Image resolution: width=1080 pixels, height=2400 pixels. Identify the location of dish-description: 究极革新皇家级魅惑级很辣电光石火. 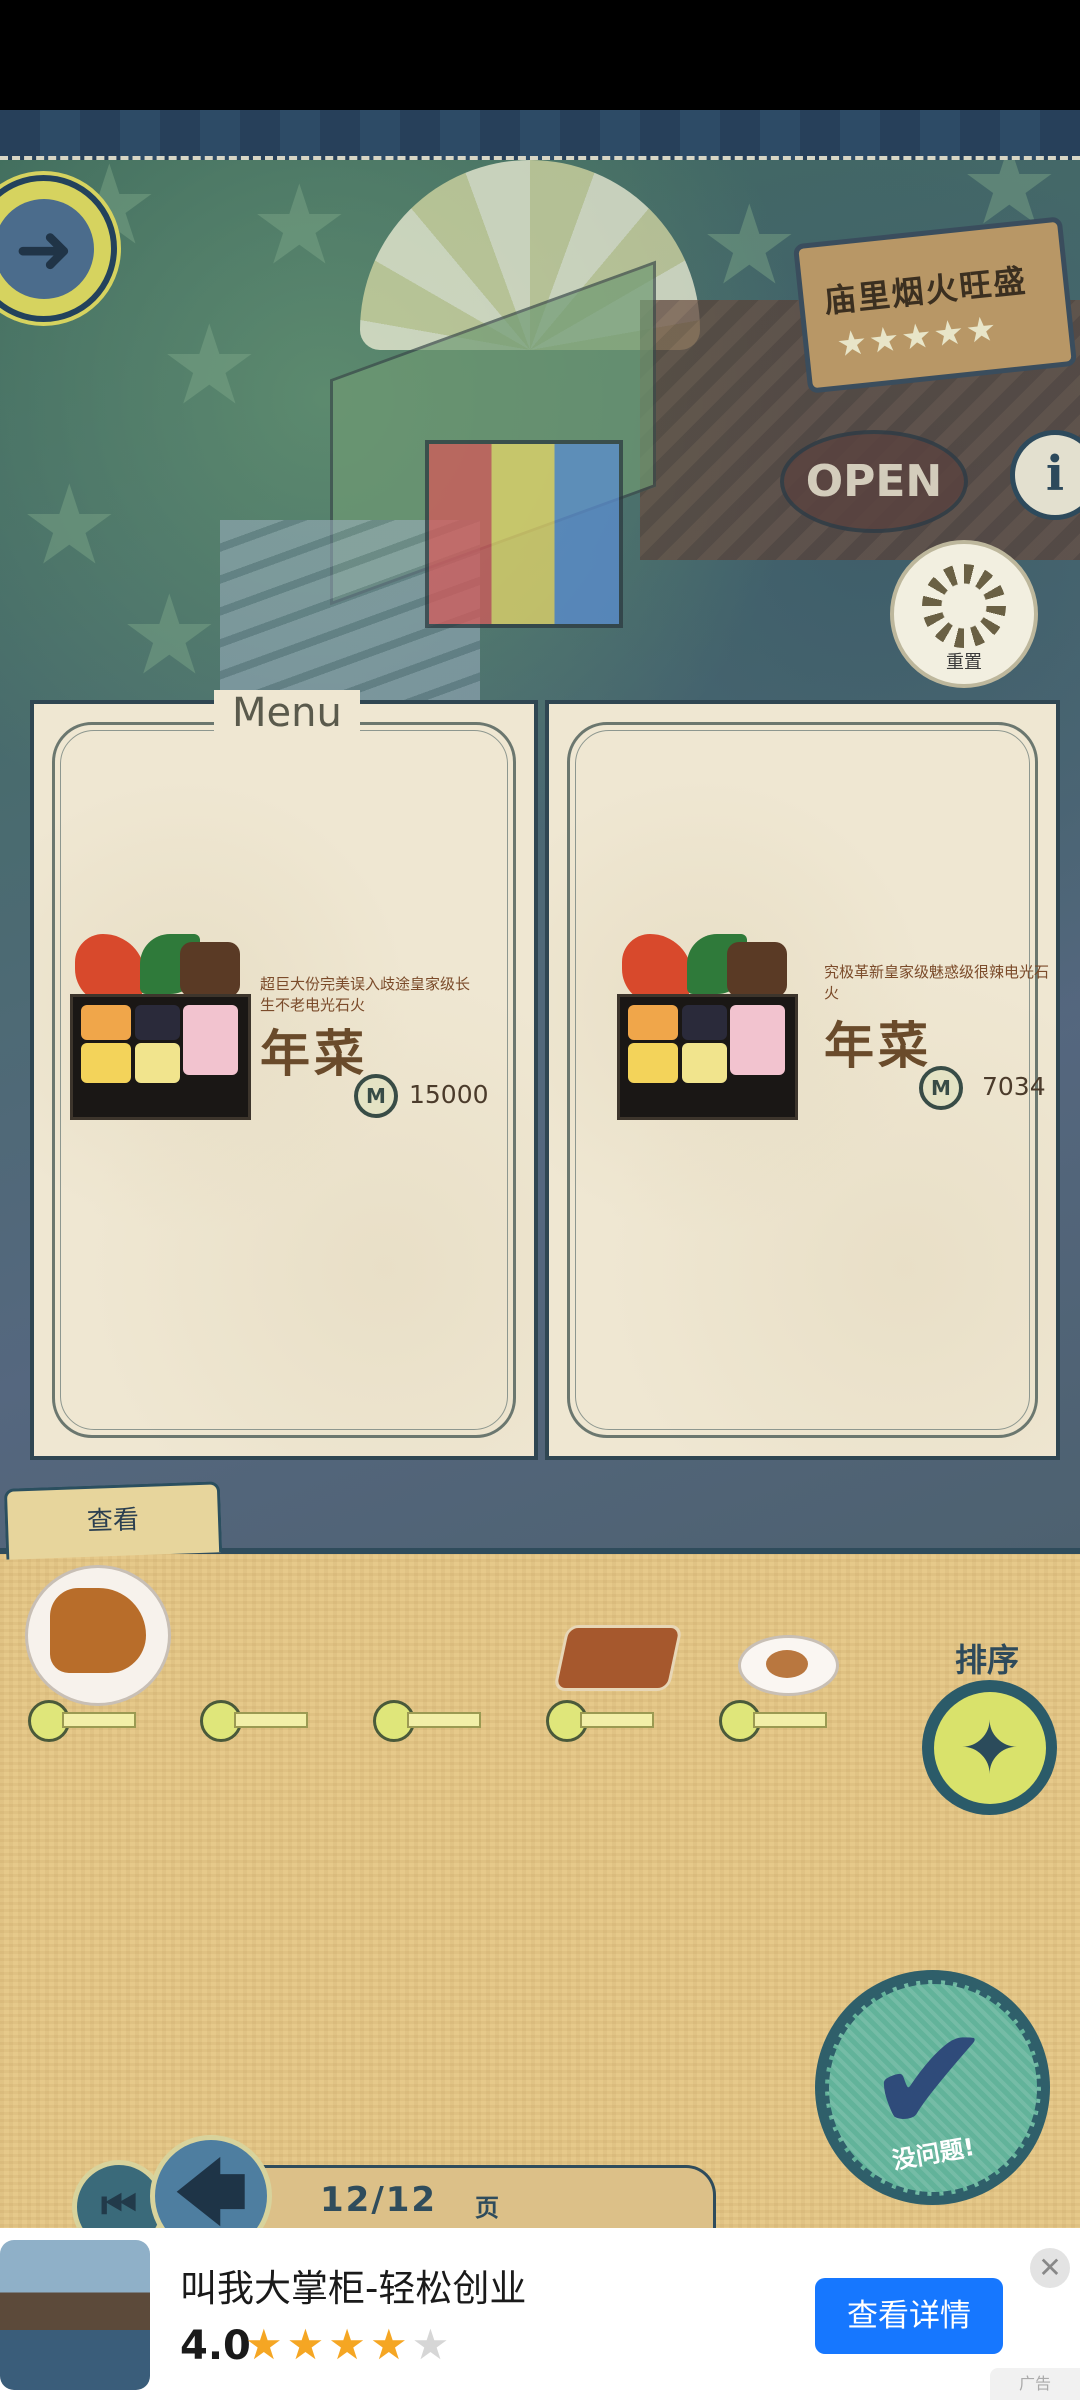
(937, 982).